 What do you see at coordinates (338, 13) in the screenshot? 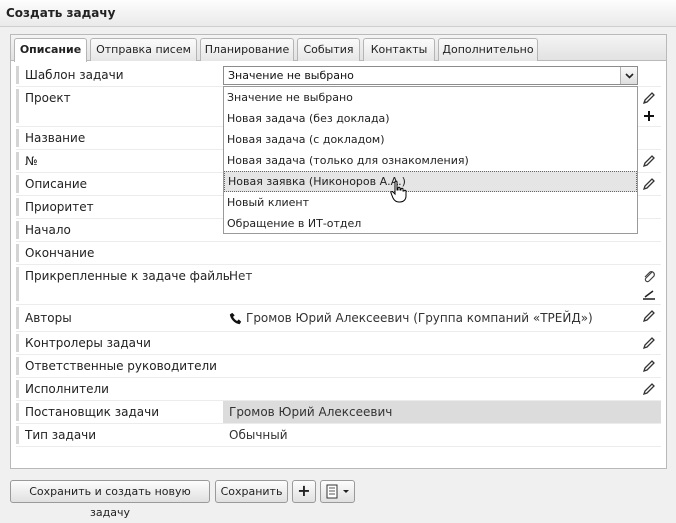
I see `window-title: Создать задачу` at bounding box center [338, 13].